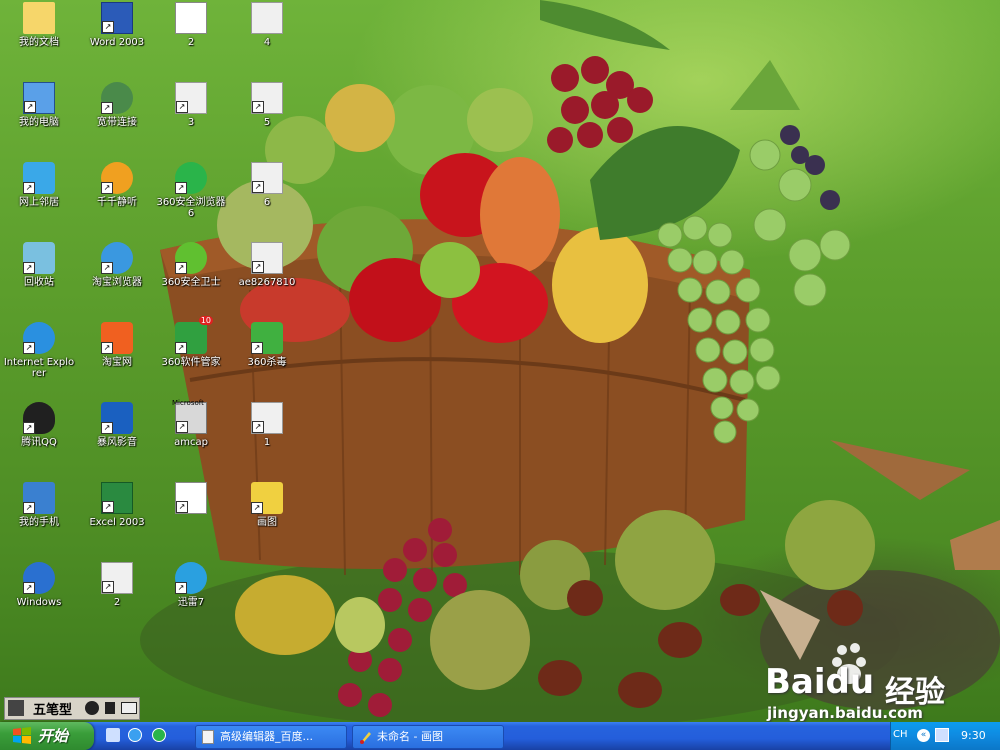  I want to click on desktop-icon: ↗ 2, so click(117, 598).